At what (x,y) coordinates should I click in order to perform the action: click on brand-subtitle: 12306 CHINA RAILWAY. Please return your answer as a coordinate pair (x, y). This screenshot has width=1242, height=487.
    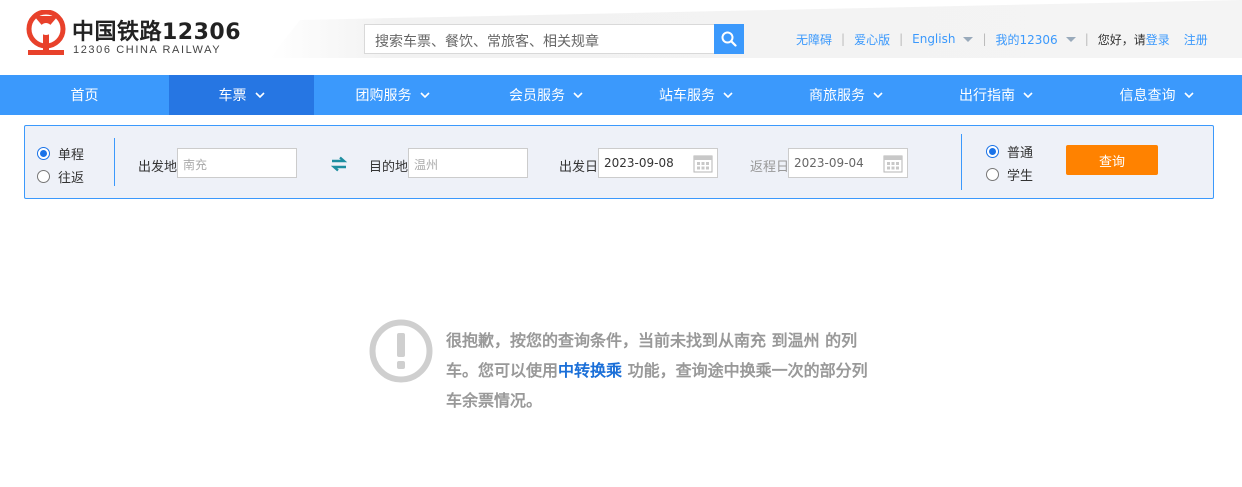
    Looking at the image, I should click on (147, 50).